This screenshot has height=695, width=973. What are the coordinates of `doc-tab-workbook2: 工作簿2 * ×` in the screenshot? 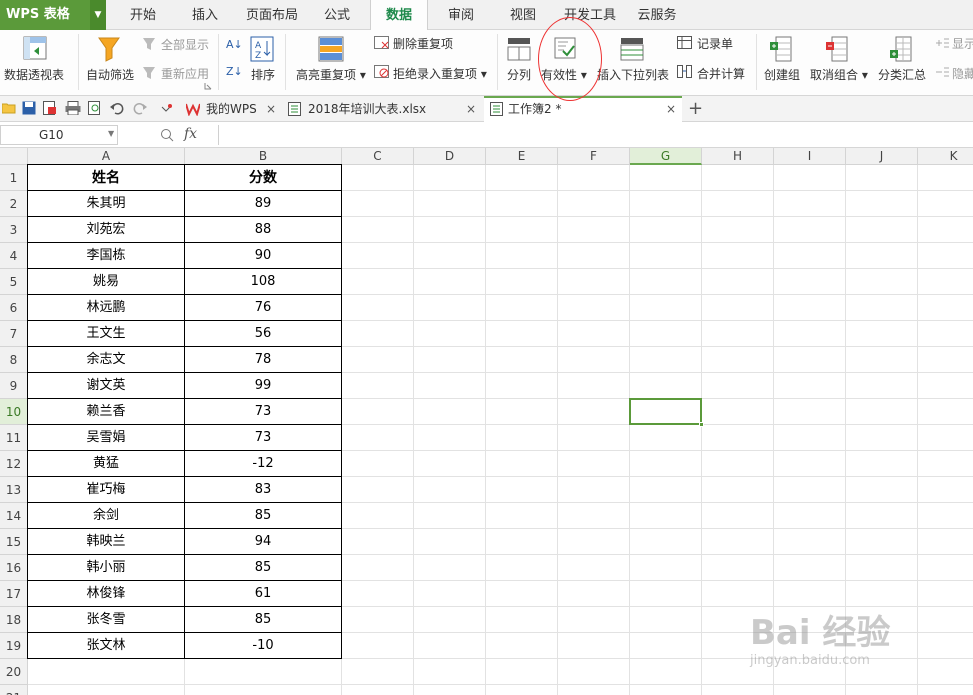 It's located at (583, 109).